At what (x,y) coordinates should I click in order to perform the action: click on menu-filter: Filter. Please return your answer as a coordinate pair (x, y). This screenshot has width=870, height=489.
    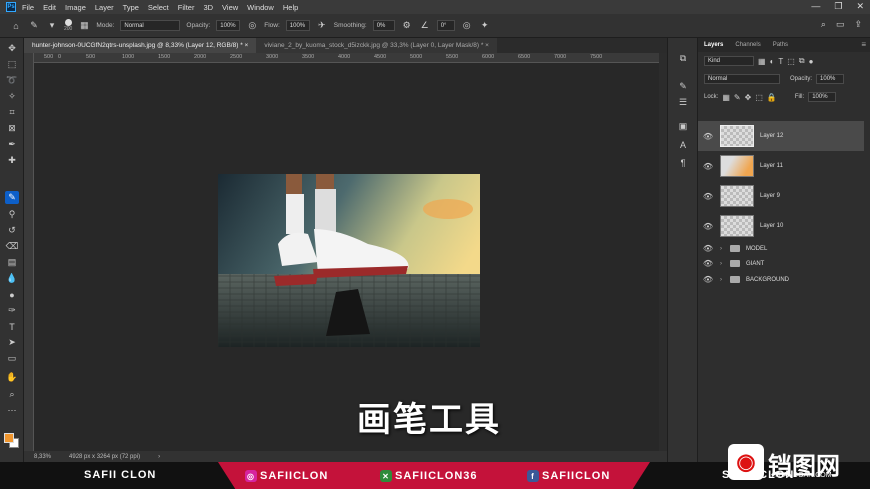
    Looking at the image, I should click on (186, 7).